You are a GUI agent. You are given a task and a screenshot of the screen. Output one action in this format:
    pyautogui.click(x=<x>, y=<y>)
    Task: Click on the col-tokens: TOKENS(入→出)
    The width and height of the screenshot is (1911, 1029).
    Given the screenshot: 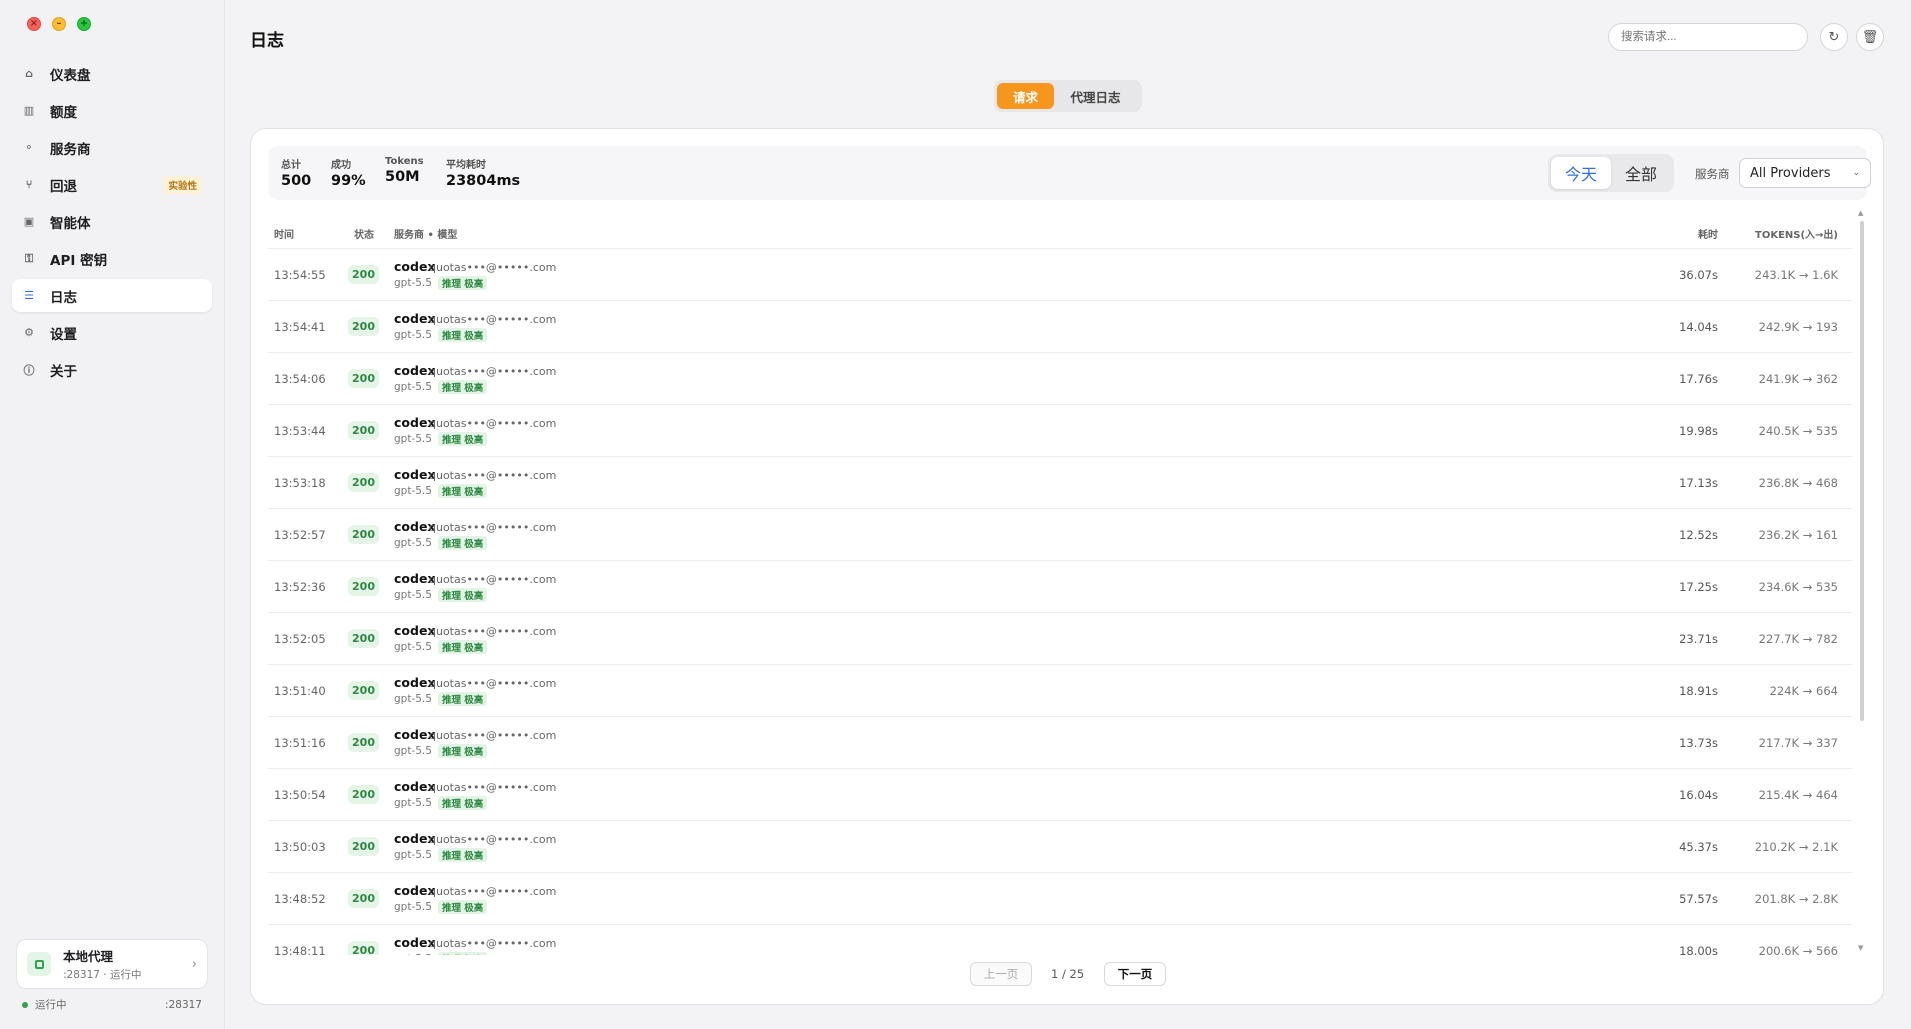 What is the action you would take?
    pyautogui.click(x=1796, y=235)
    